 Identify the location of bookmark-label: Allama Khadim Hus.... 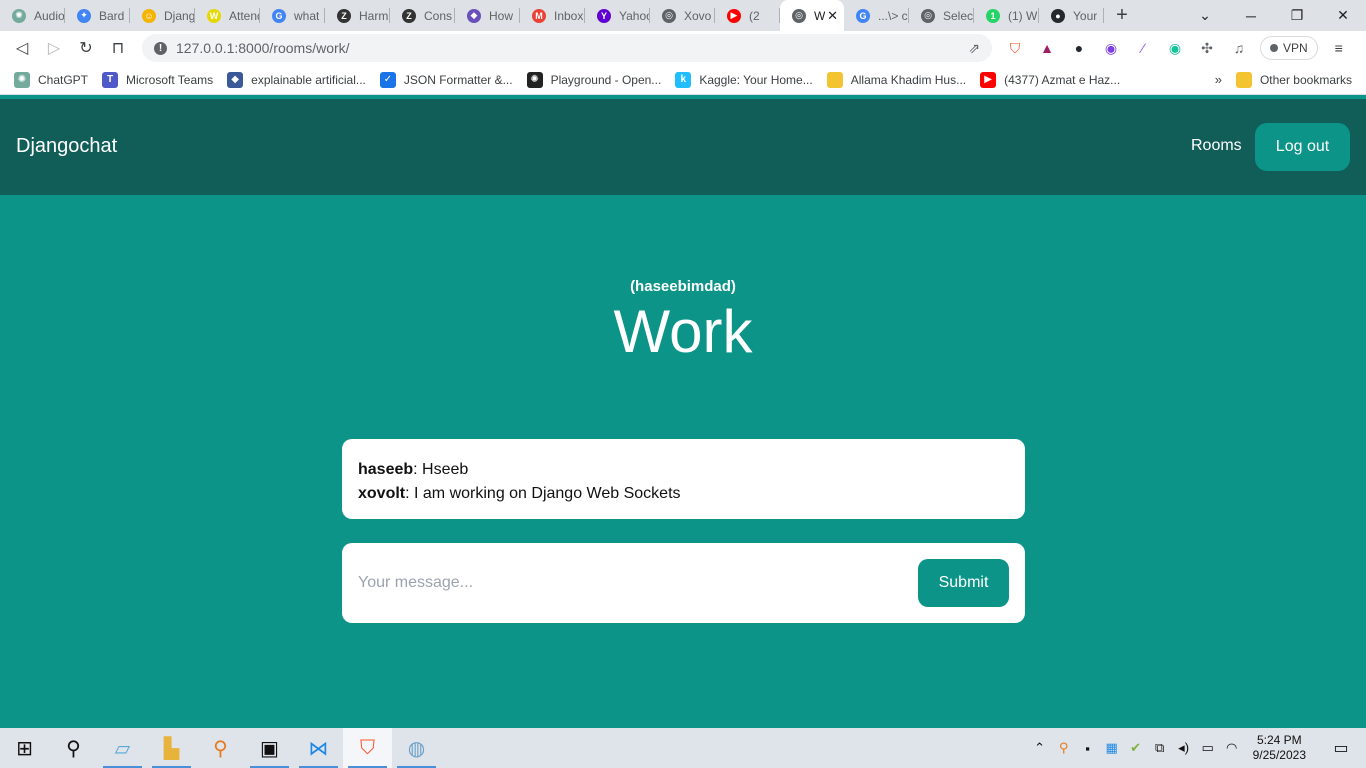
(908, 79).